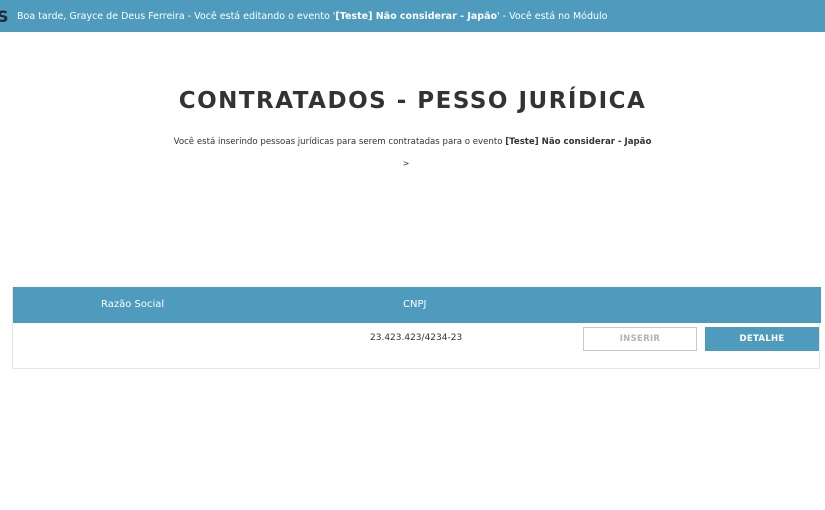 The image size is (825, 510). Describe the element at coordinates (133, 304) in the screenshot. I see `column-header-razao-social: Razão Social` at that location.